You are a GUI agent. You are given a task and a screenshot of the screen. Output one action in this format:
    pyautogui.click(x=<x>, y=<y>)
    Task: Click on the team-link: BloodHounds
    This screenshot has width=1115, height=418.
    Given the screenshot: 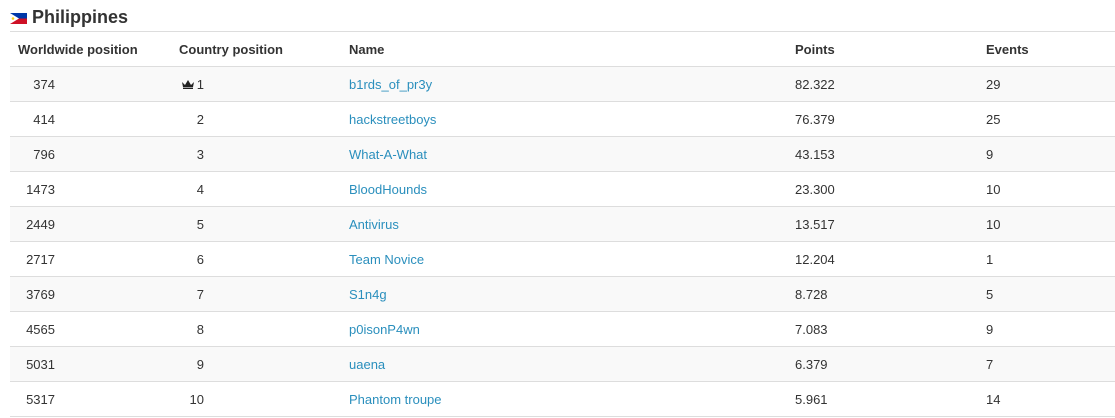 What is the action you would take?
    pyautogui.click(x=388, y=189)
    